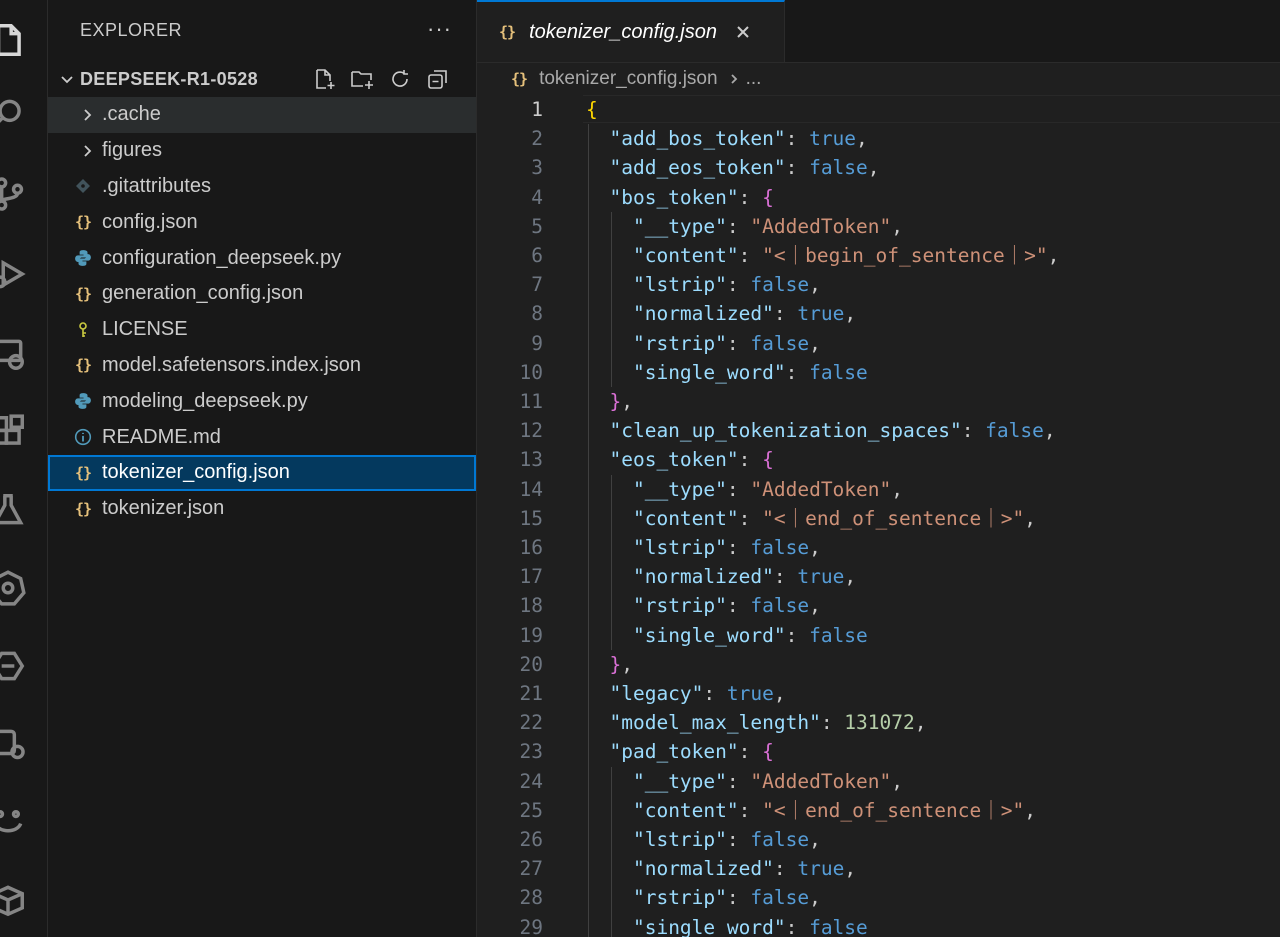  Describe the element at coordinates (15, 510) in the screenshot. I see `testing-icon` at that location.